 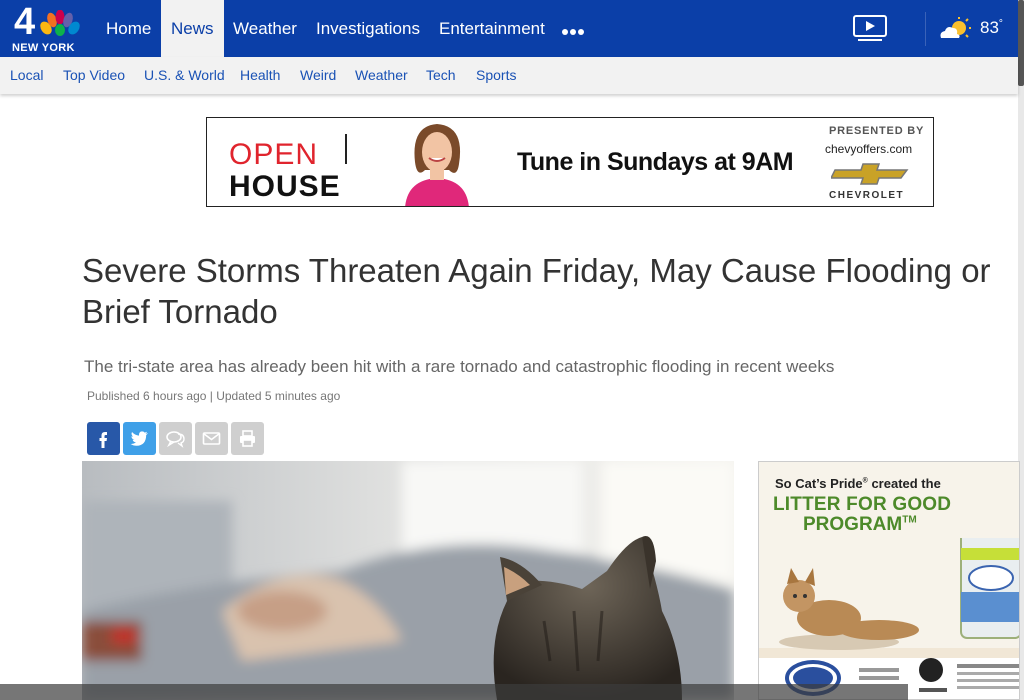 What do you see at coordinates (860, 524) in the screenshot?
I see `side-ad-title-2: PROGRAMTM` at bounding box center [860, 524].